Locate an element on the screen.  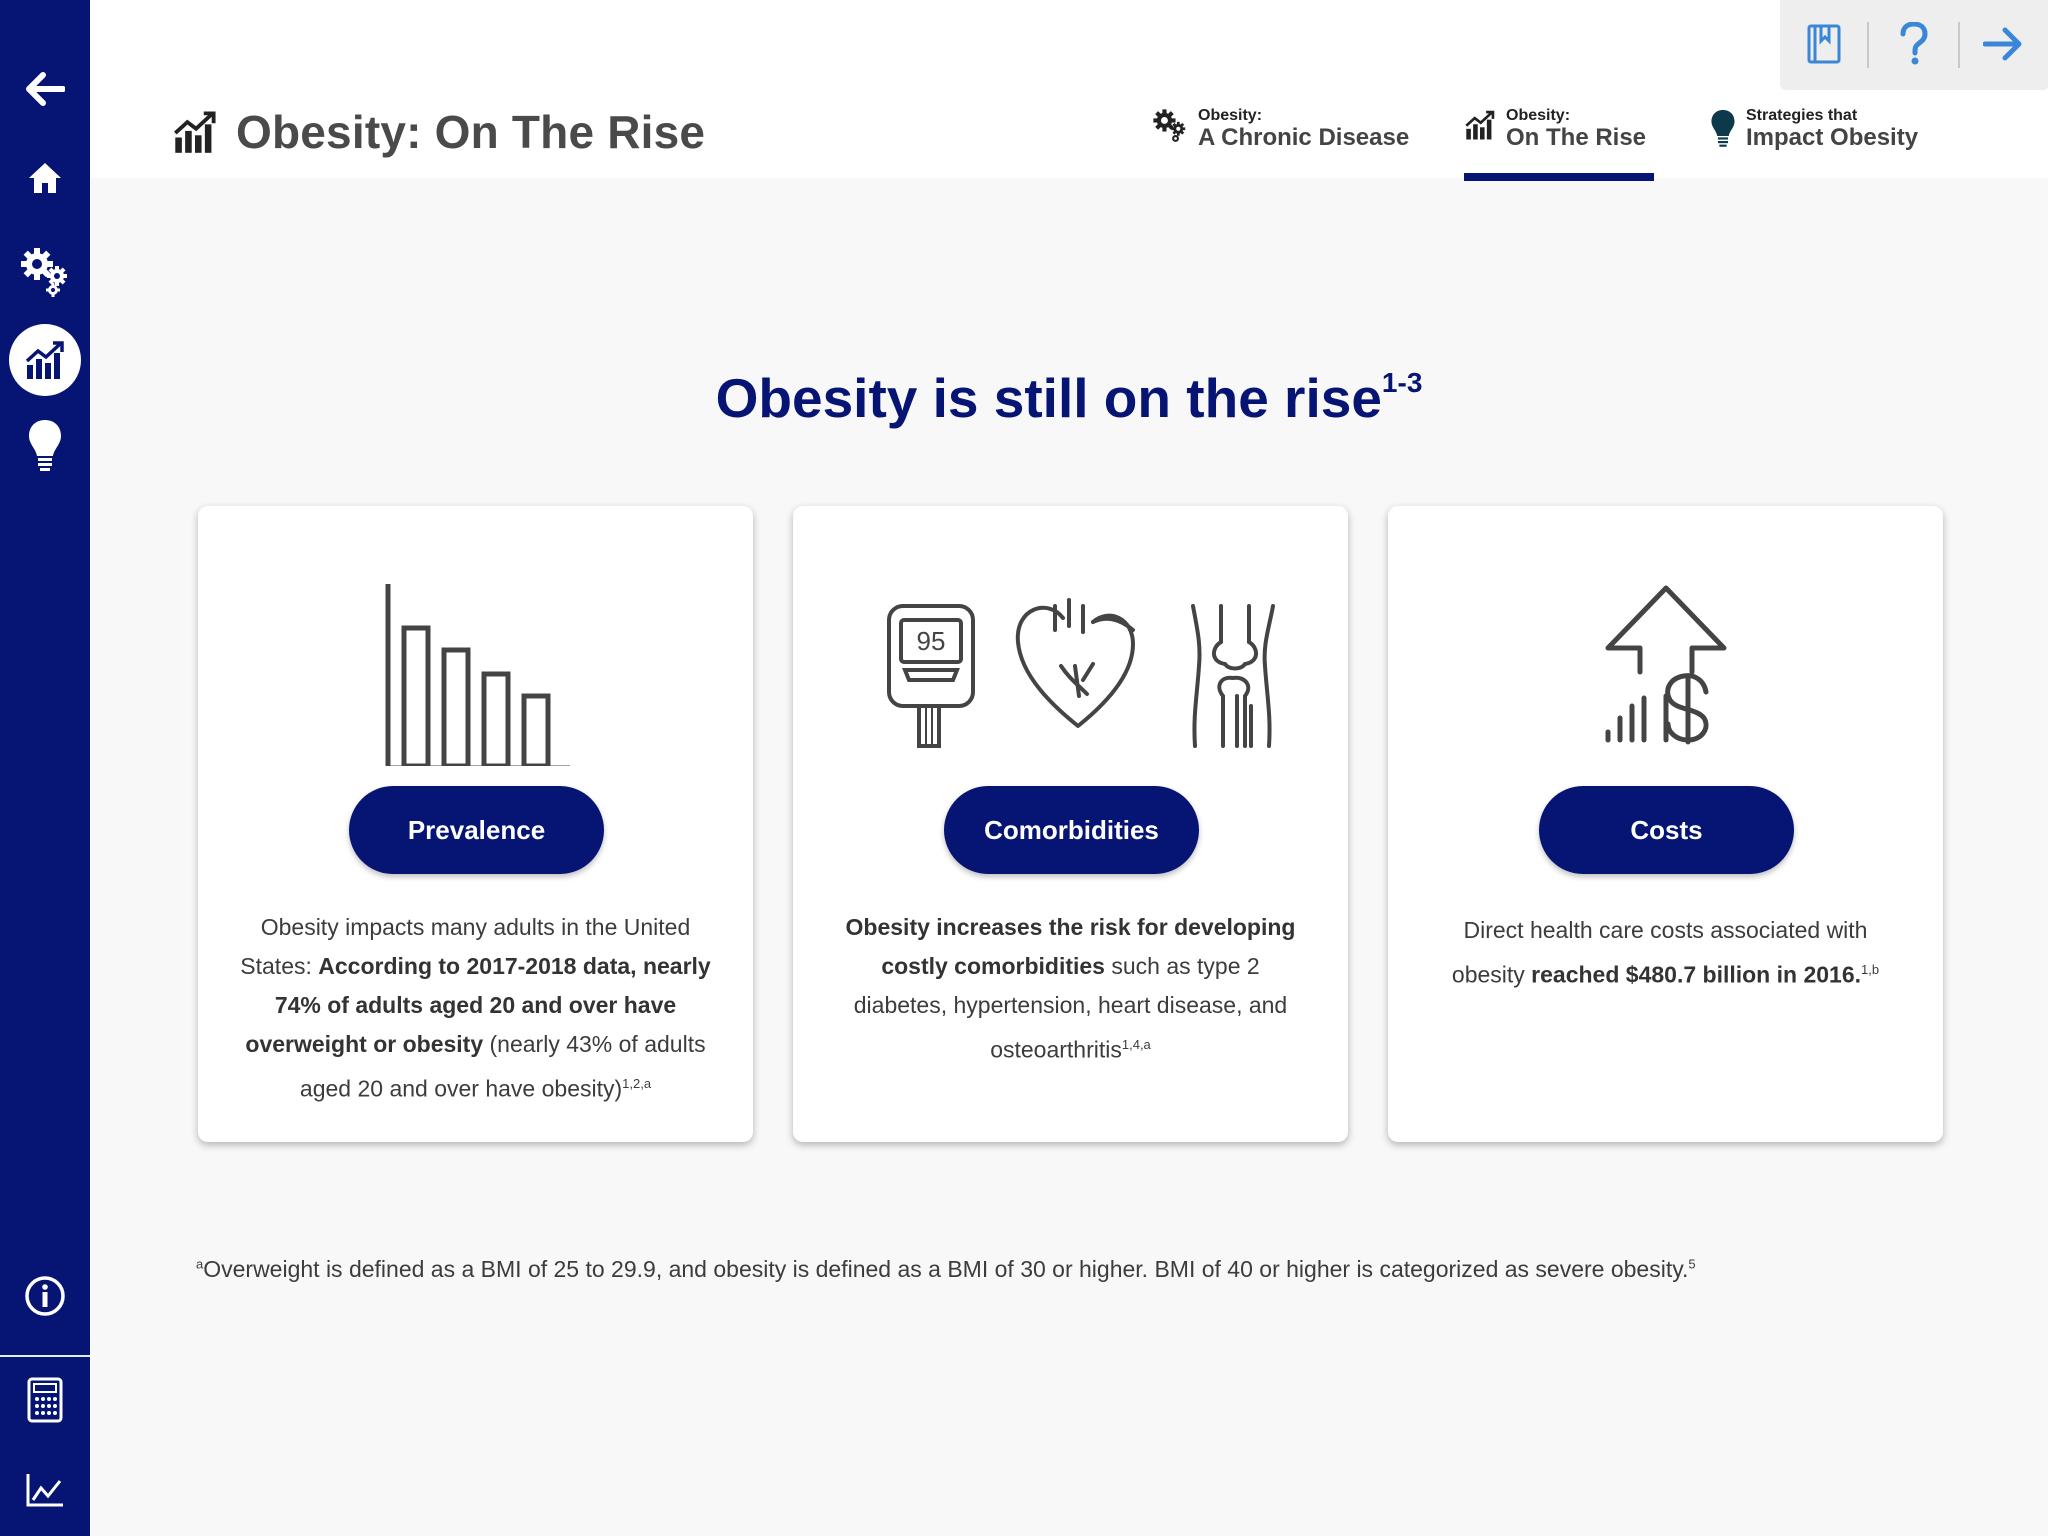
prevalence-button: Prevalence is located at coordinates (476, 830).